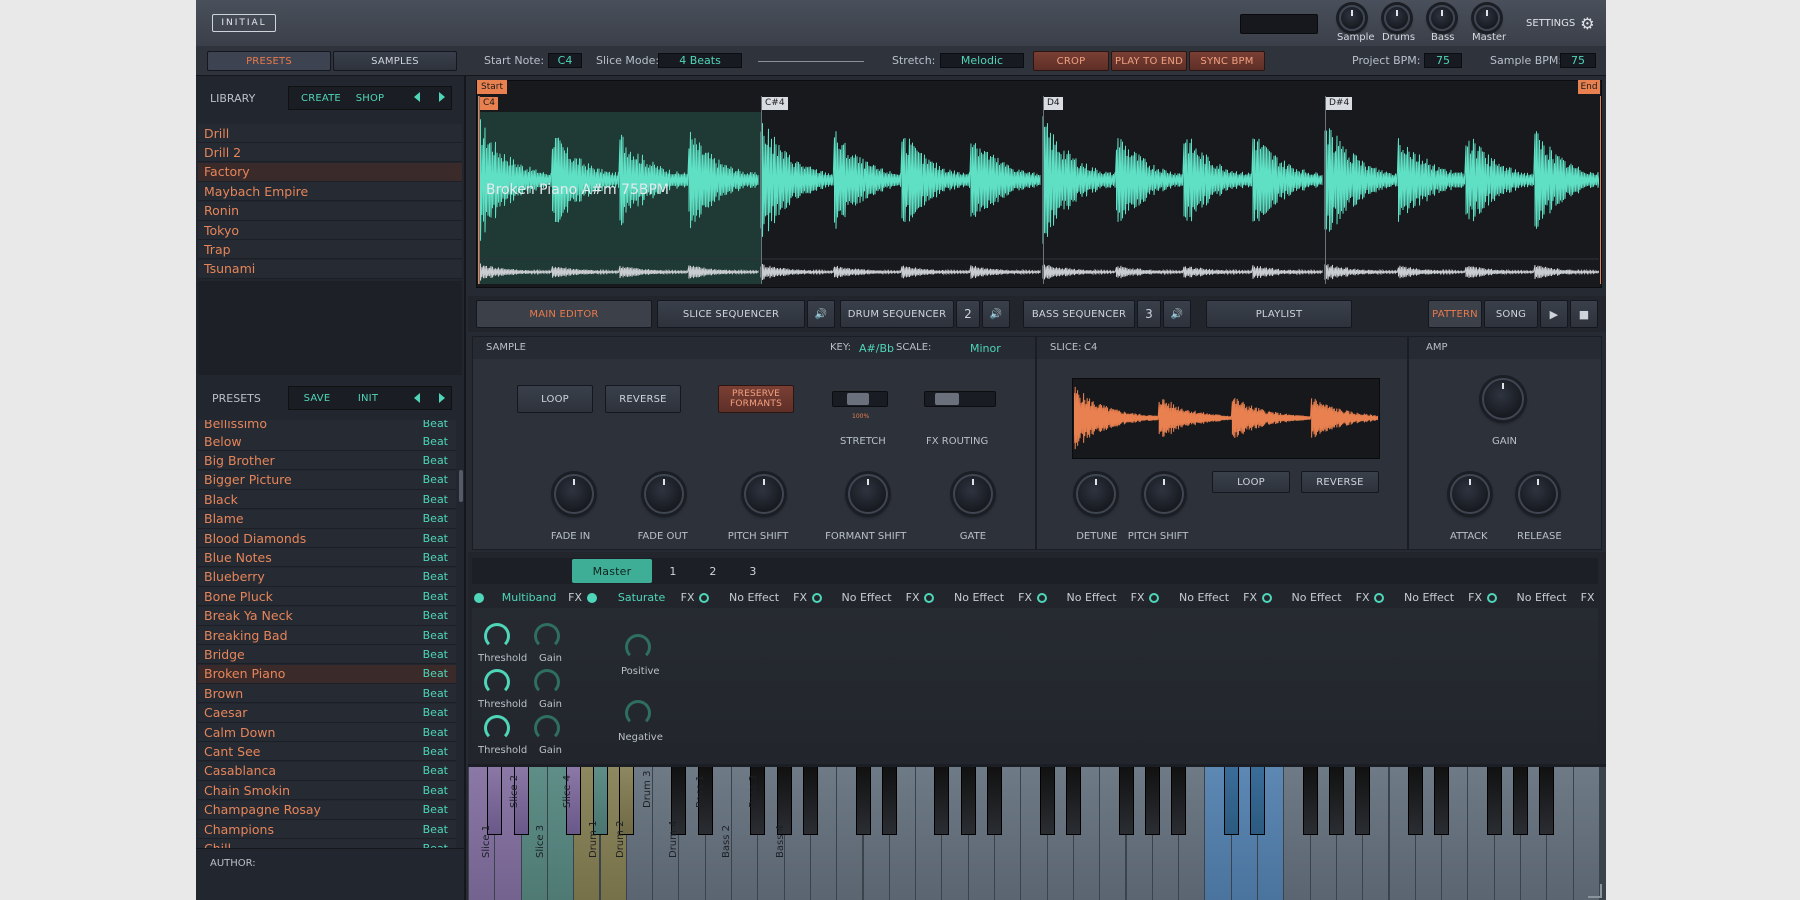  What do you see at coordinates (327, 597) in the screenshot?
I see `preset-item: Bone Pluck Beat` at bounding box center [327, 597].